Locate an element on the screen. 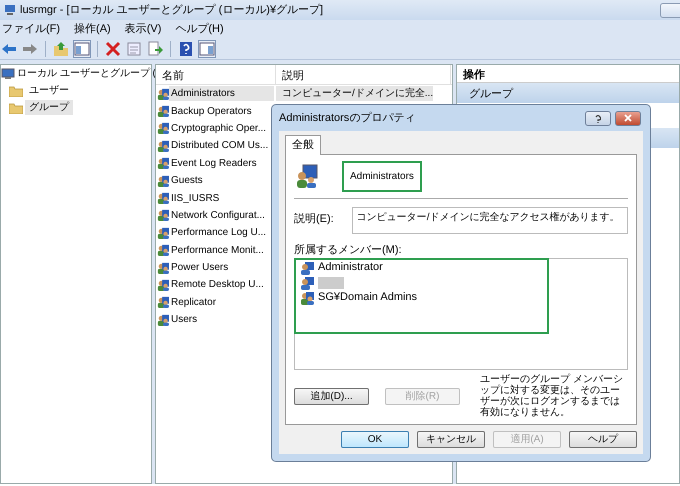 The image size is (680, 486). group-name: Backup Operators is located at coordinates (221, 111).